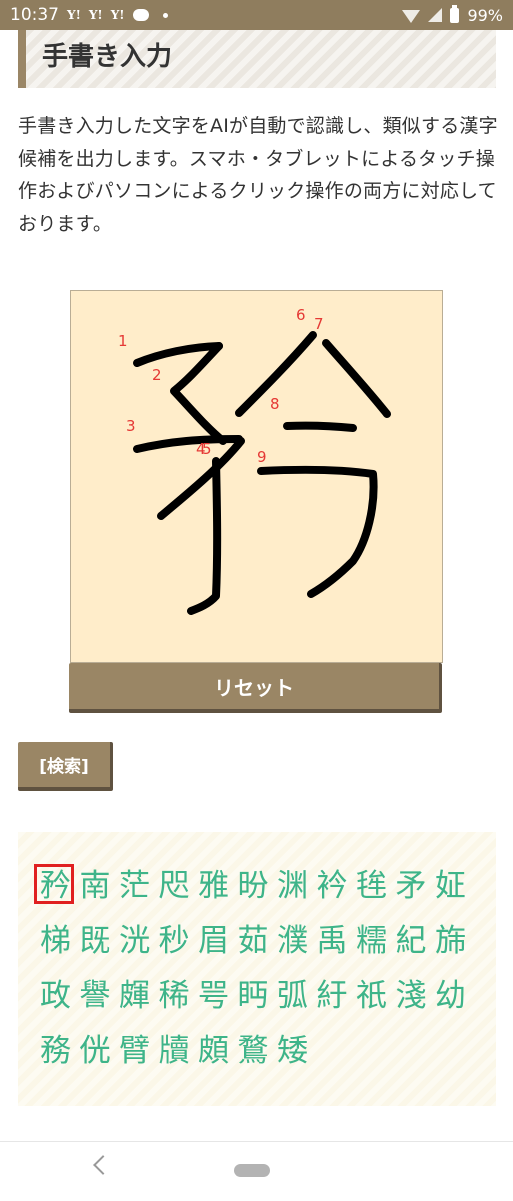 This screenshot has width=513, height=1201. What do you see at coordinates (179, 944) in the screenshot?
I see `kanji-candidate: 秒` at bounding box center [179, 944].